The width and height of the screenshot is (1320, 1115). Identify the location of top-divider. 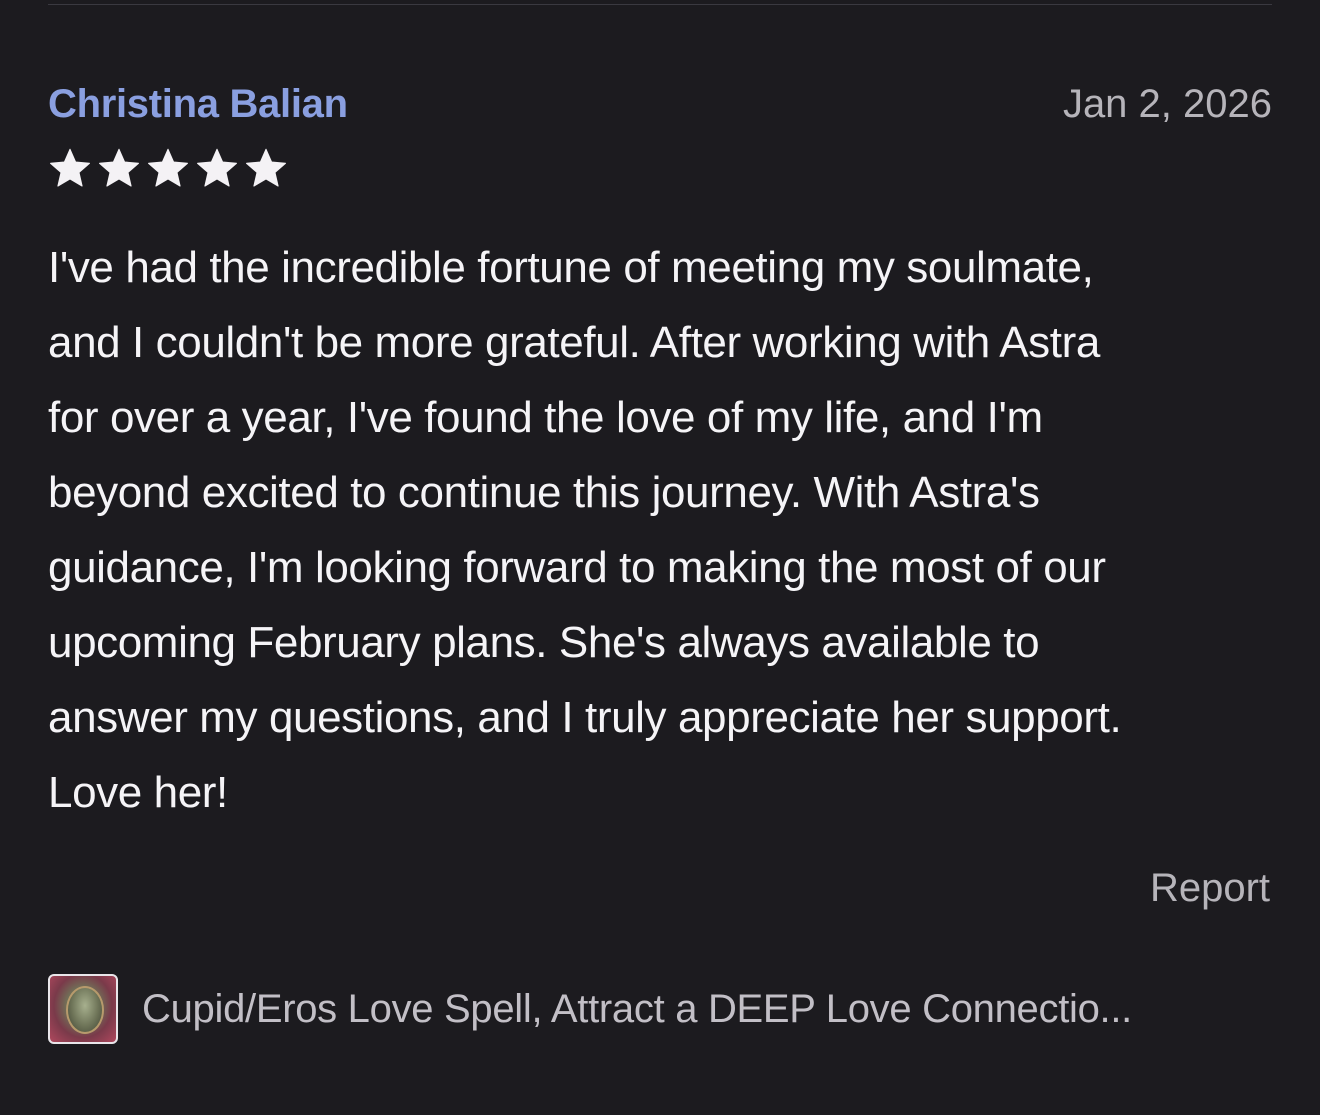
(660, 4).